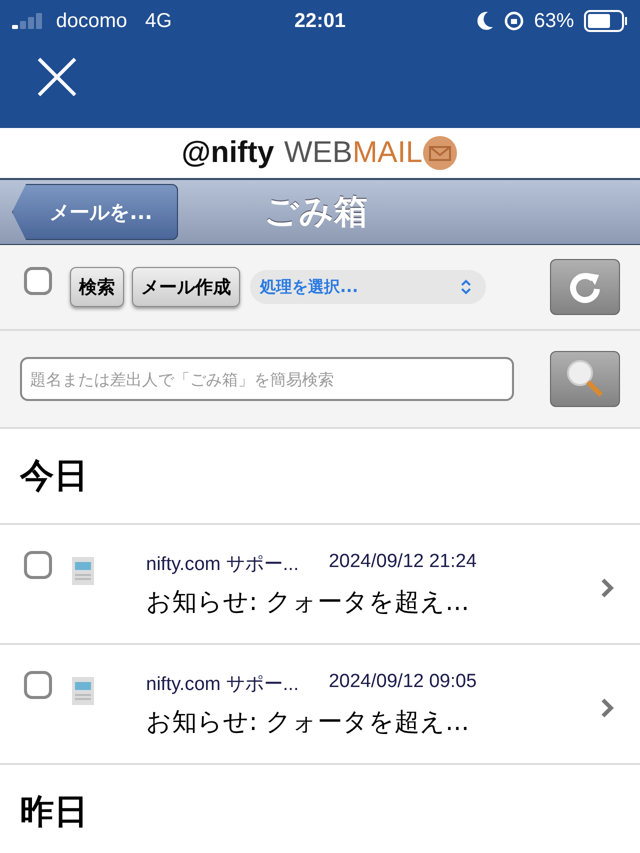 The image size is (640, 853). I want to click on network-type: 4G, so click(158, 21).